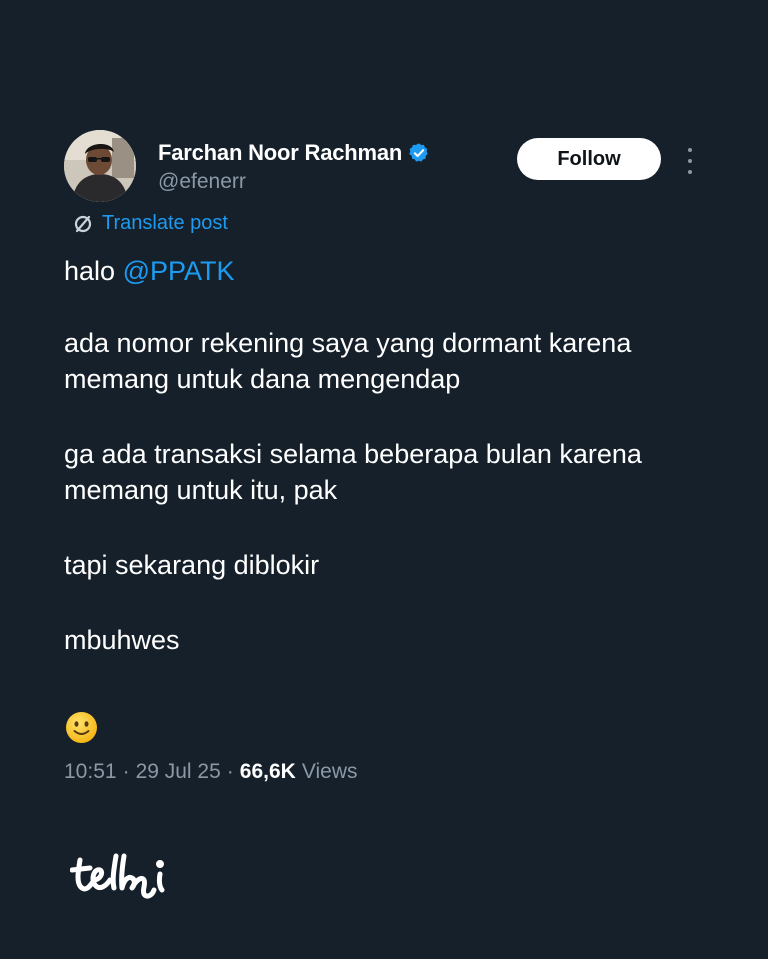 Image resolution: width=768 pixels, height=959 pixels. I want to click on more-vertical-icon, so click(690, 161).